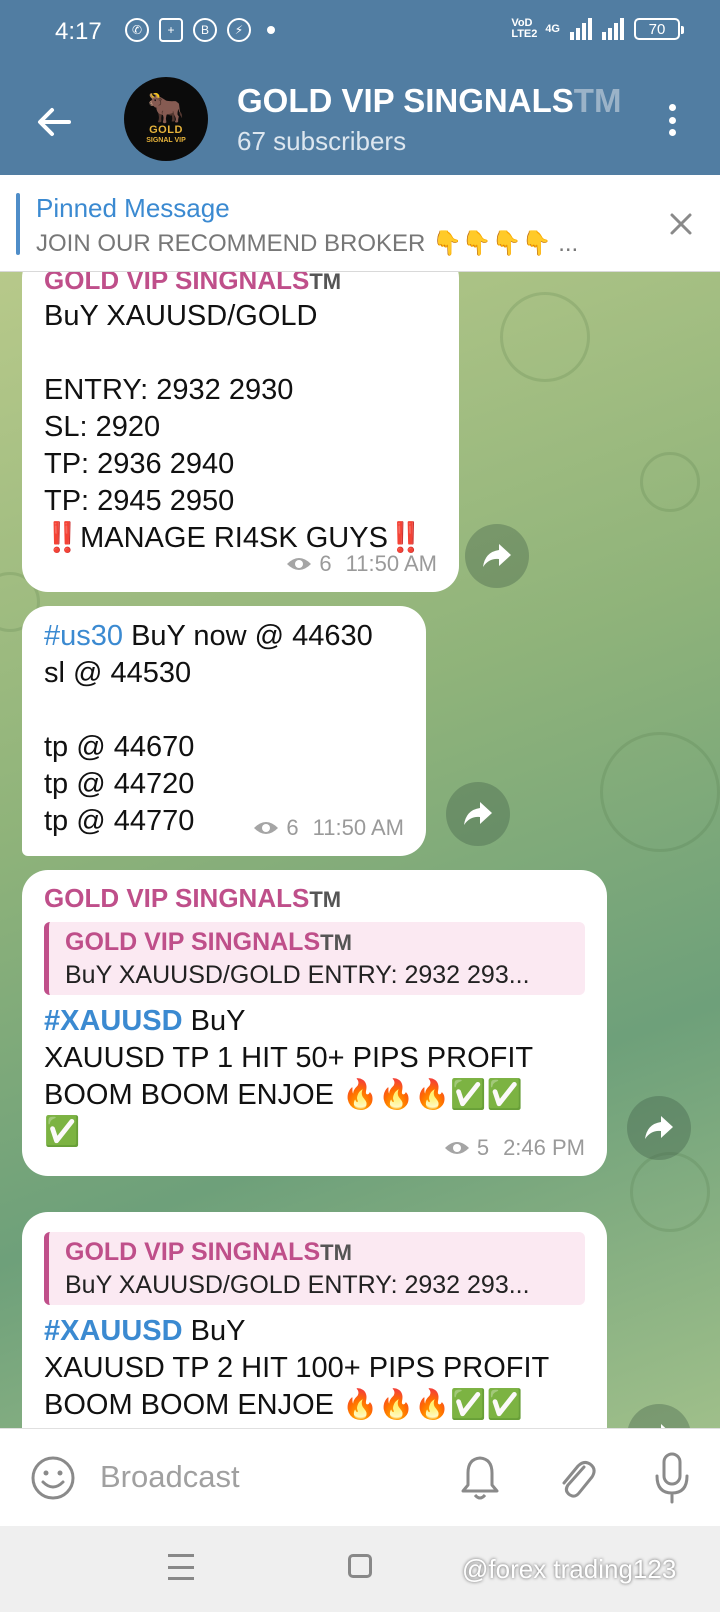 The image size is (720, 1612). What do you see at coordinates (360, 1477) in the screenshot?
I see `broadcast-bar: Broadcast` at bounding box center [360, 1477].